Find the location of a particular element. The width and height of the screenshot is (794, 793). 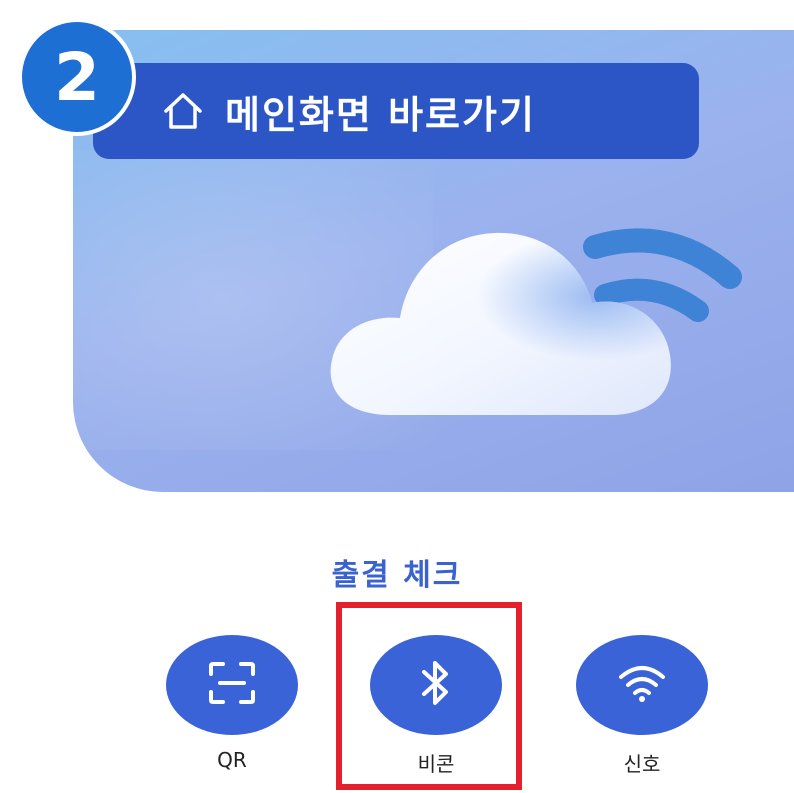

qr-scan-icon is located at coordinates (232, 685).